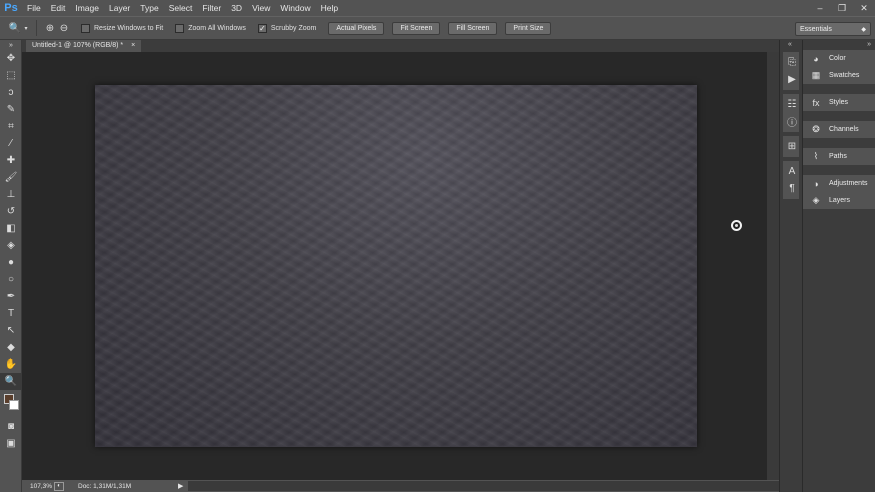  I want to click on actions-icon: ▶, so click(792, 79).